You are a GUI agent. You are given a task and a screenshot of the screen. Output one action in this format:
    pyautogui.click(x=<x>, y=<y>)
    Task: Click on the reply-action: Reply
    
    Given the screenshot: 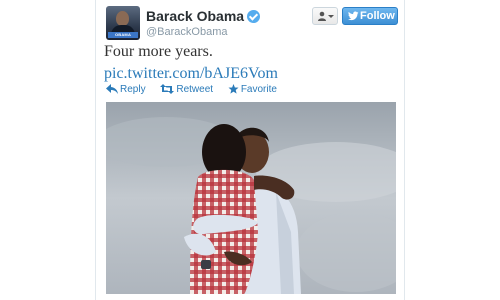 What is the action you would take?
    pyautogui.click(x=126, y=89)
    